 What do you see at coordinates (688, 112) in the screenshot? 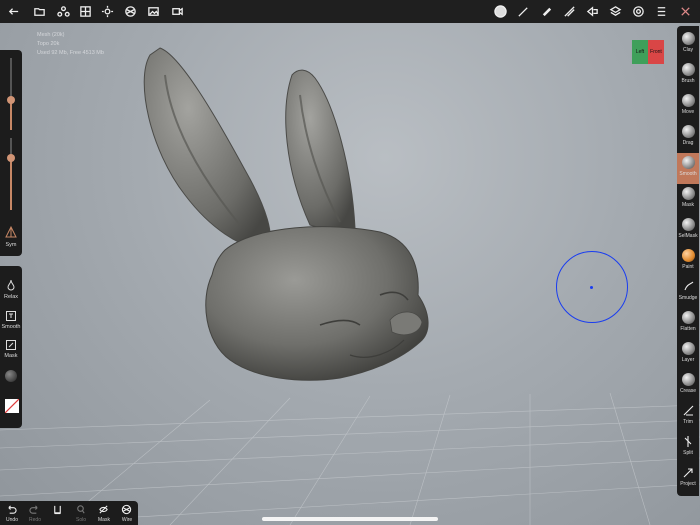
I see `tool-label: Move` at bounding box center [688, 112].